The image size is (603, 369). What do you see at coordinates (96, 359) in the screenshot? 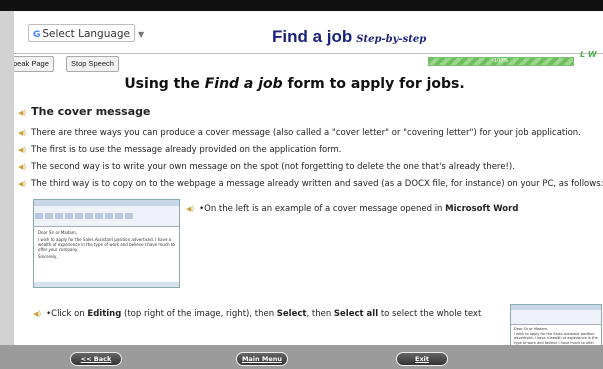
I see `back-button: << Back` at bounding box center [96, 359].